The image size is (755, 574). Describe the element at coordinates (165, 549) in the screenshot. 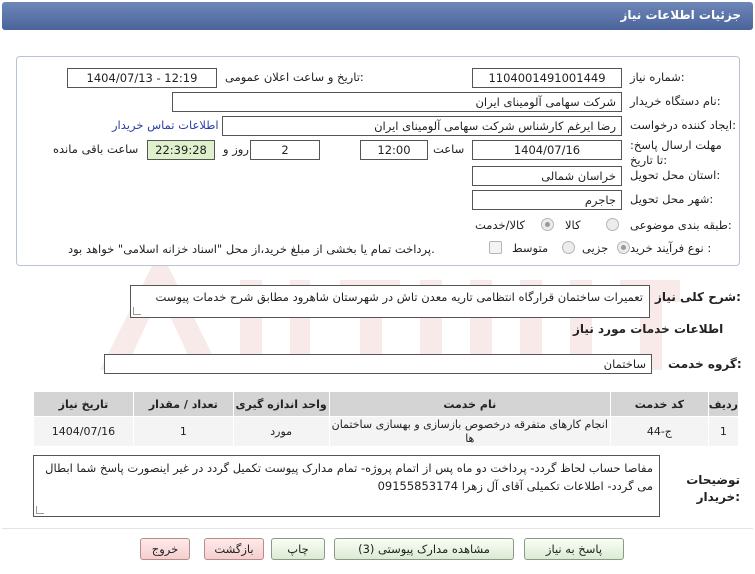

I see `exit-button: خروج` at that location.